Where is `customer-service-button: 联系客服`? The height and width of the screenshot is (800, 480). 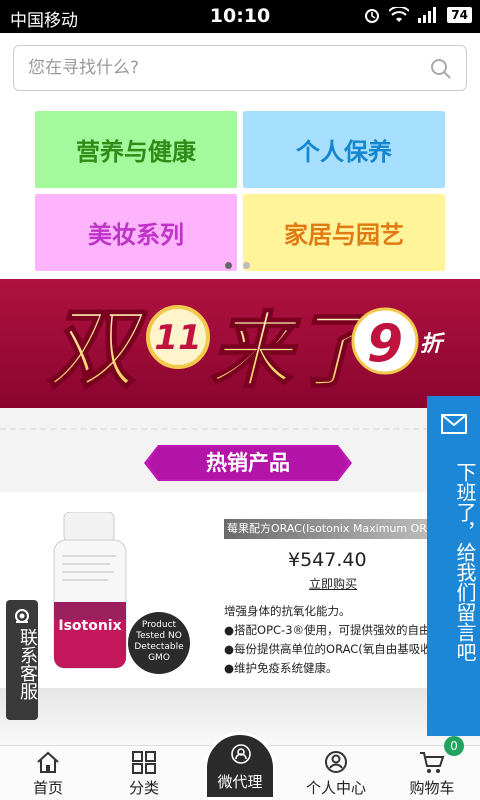 customer-service-button: 联系客服 is located at coordinates (22, 660).